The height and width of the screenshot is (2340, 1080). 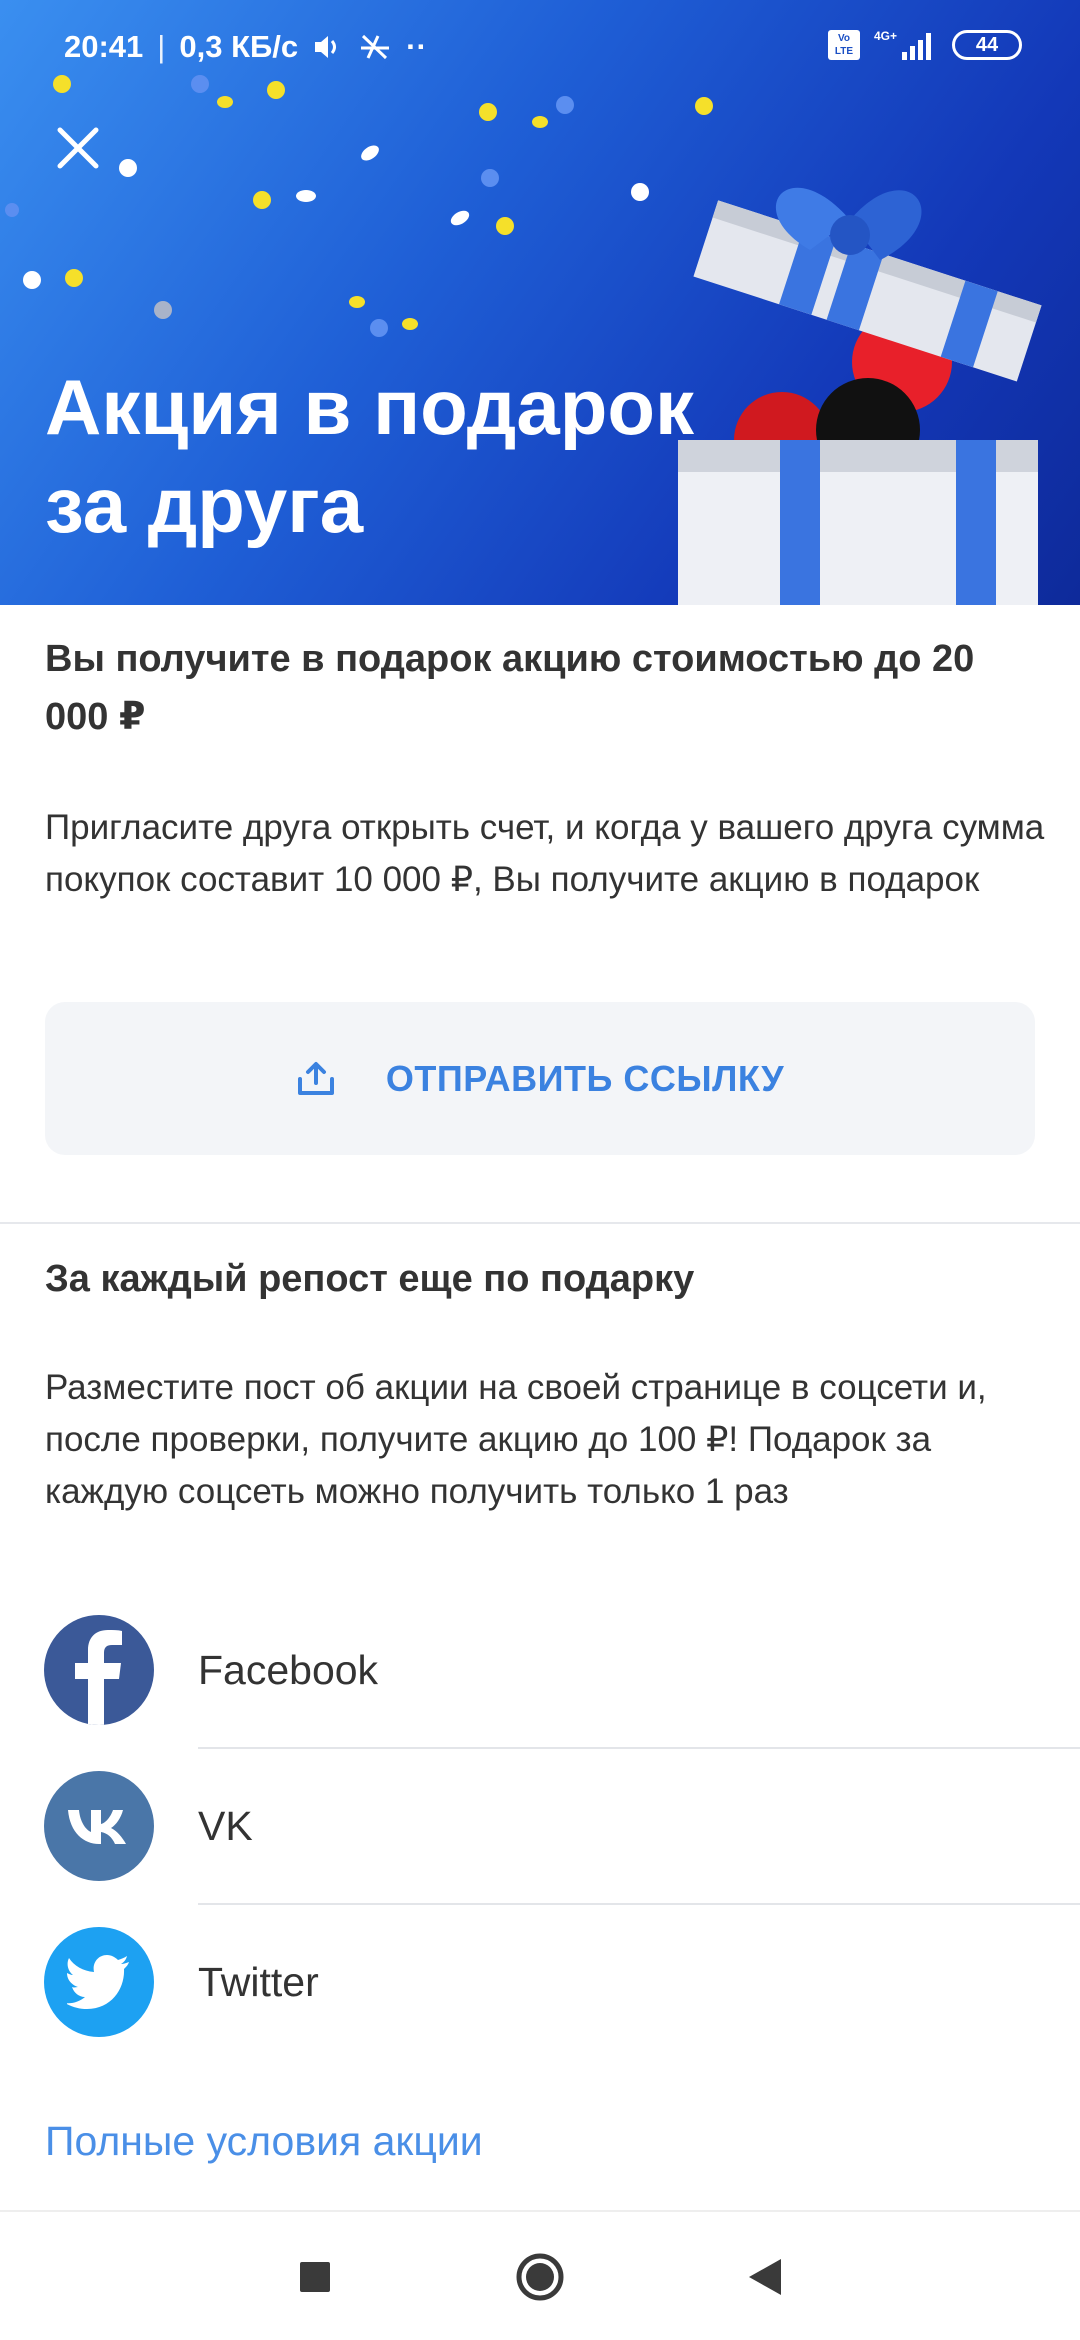 I want to click on svg-text: 4G+, so click(x=885, y=36).